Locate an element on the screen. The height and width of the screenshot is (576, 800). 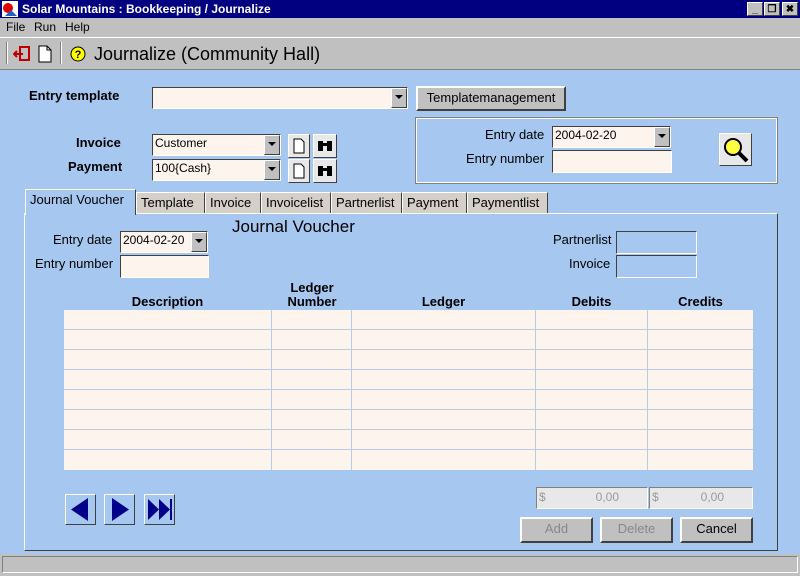
payment-label: Payment is located at coordinates (95, 166).